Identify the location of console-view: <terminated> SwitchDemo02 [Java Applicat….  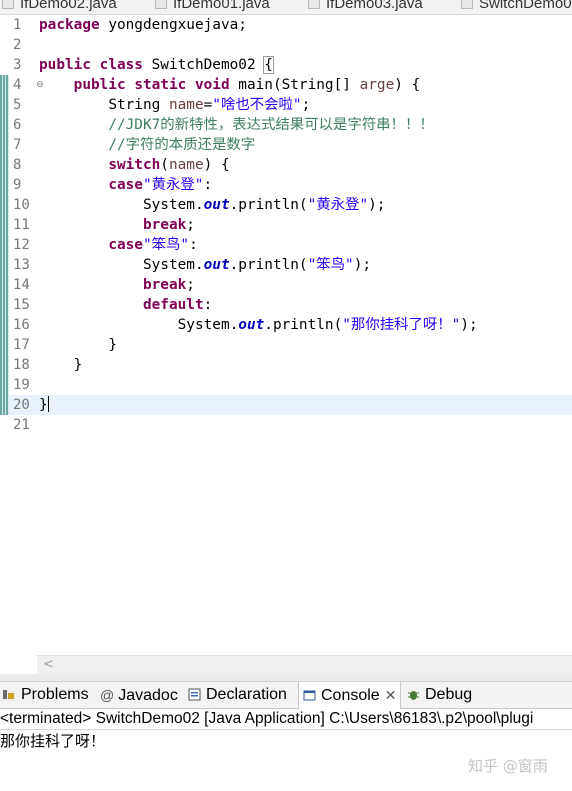
(286, 750).